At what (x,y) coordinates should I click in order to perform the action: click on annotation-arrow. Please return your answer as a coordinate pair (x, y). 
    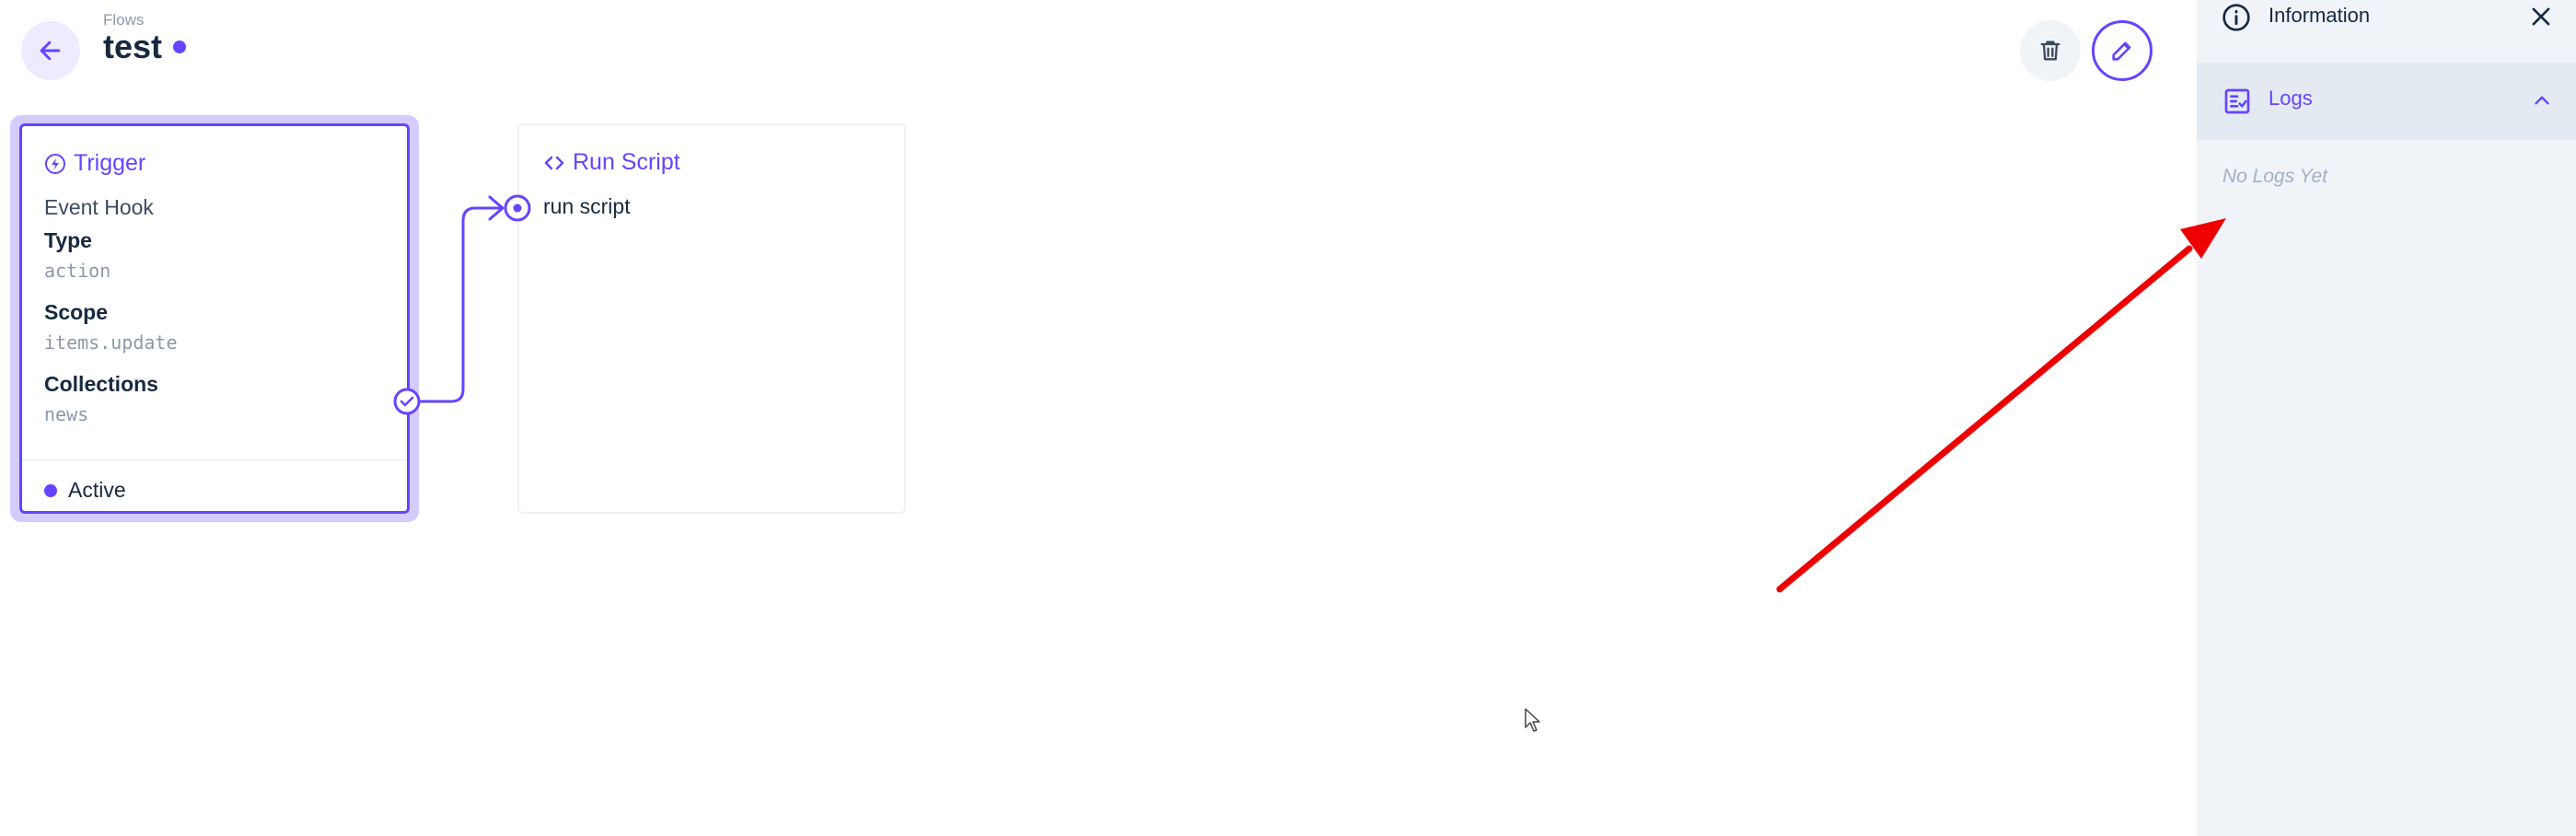
    Looking at the image, I should click on (2001, 405).